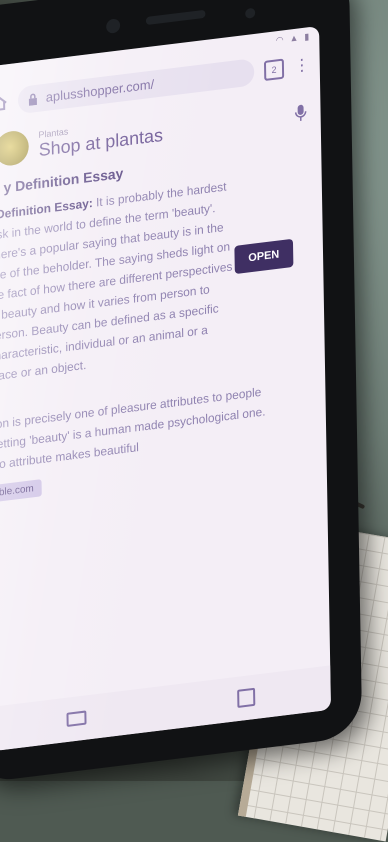  Describe the element at coordinates (32, 99) in the screenshot. I see `lock-icon` at that location.